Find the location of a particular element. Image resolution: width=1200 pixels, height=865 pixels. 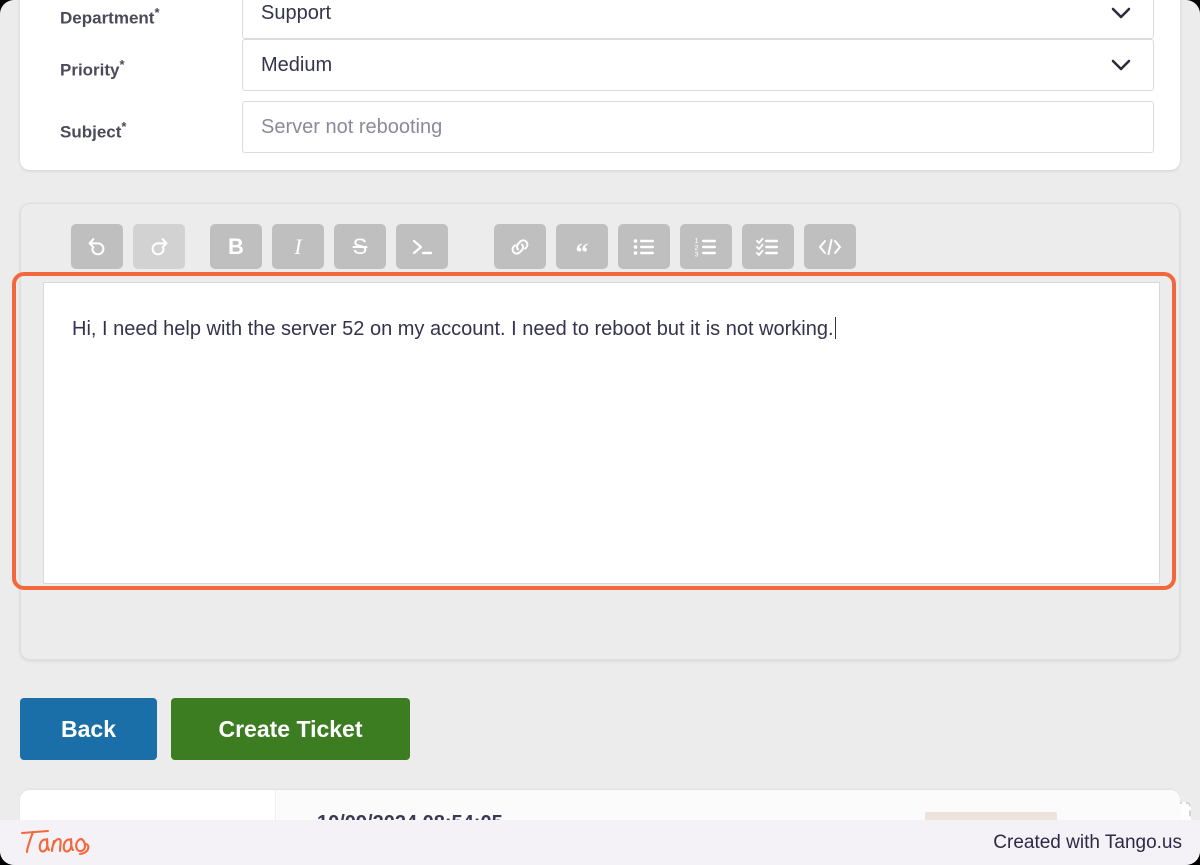

toolbar-group-history is located at coordinates (128, 246).